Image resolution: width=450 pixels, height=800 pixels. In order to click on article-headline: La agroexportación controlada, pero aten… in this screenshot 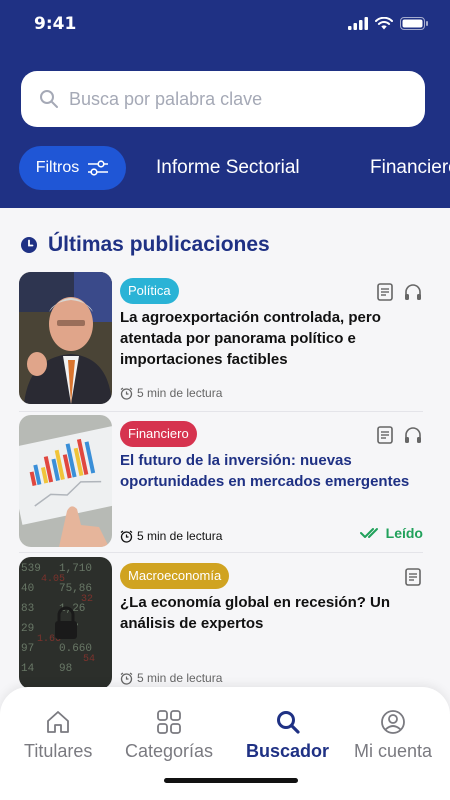, I will do `click(265, 338)`.